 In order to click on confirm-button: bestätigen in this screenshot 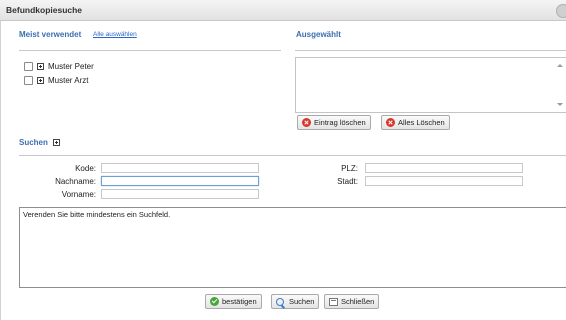, I will do `click(233, 301)`.